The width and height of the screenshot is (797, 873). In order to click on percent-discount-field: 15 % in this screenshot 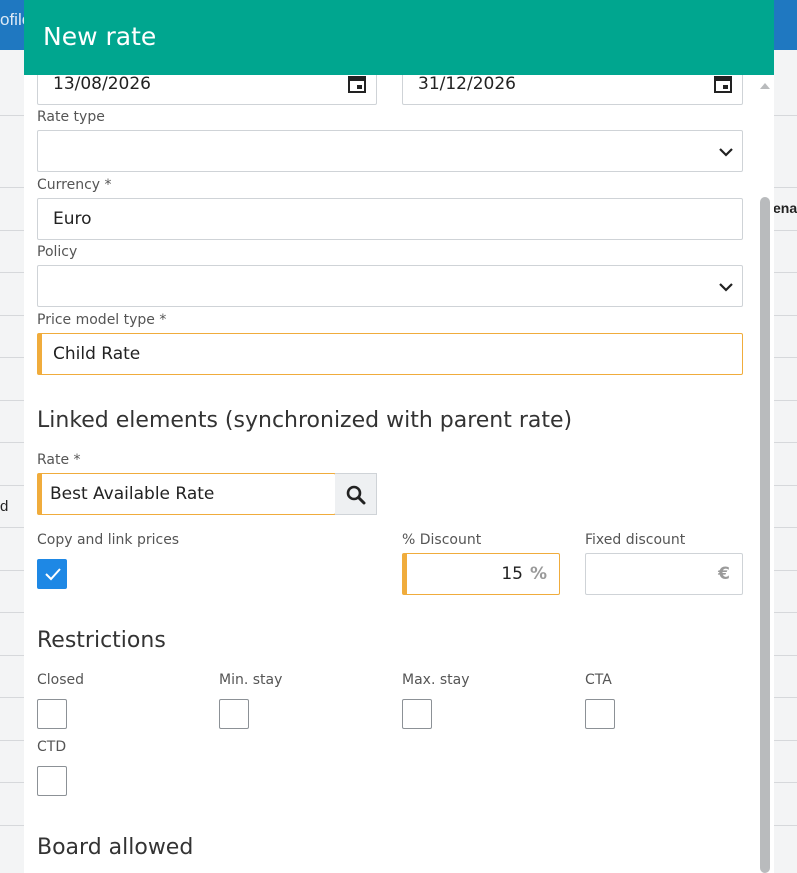, I will do `click(481, 574)`.